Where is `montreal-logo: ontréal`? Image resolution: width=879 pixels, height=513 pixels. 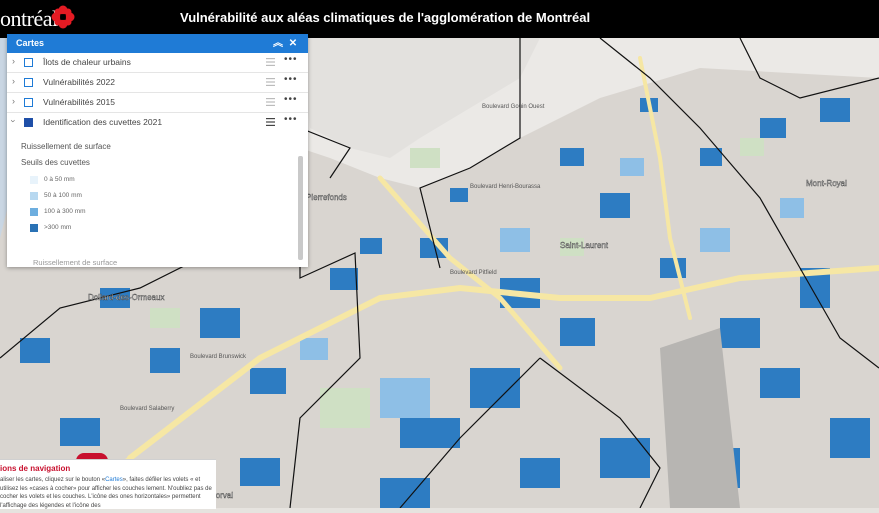 montreal-logo: ontréal is located at coordinates (29, 19).